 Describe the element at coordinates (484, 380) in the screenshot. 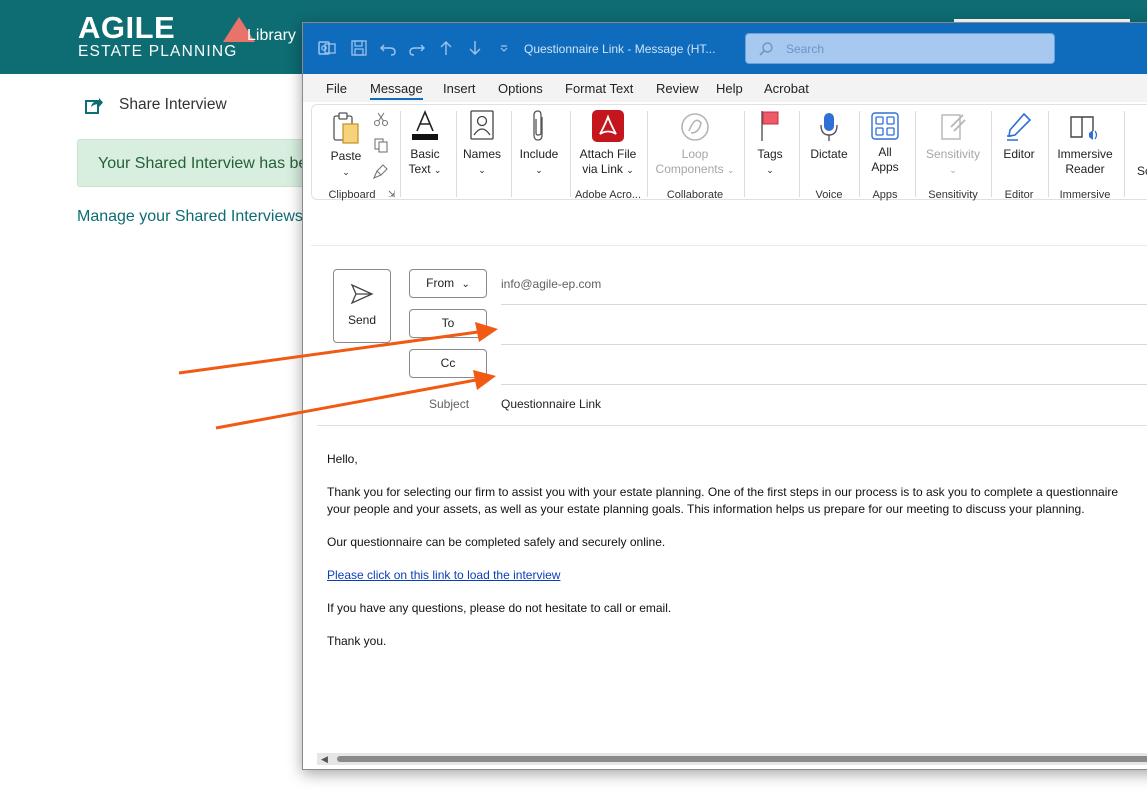

I see `arrow-head-cc-icon` at that location.